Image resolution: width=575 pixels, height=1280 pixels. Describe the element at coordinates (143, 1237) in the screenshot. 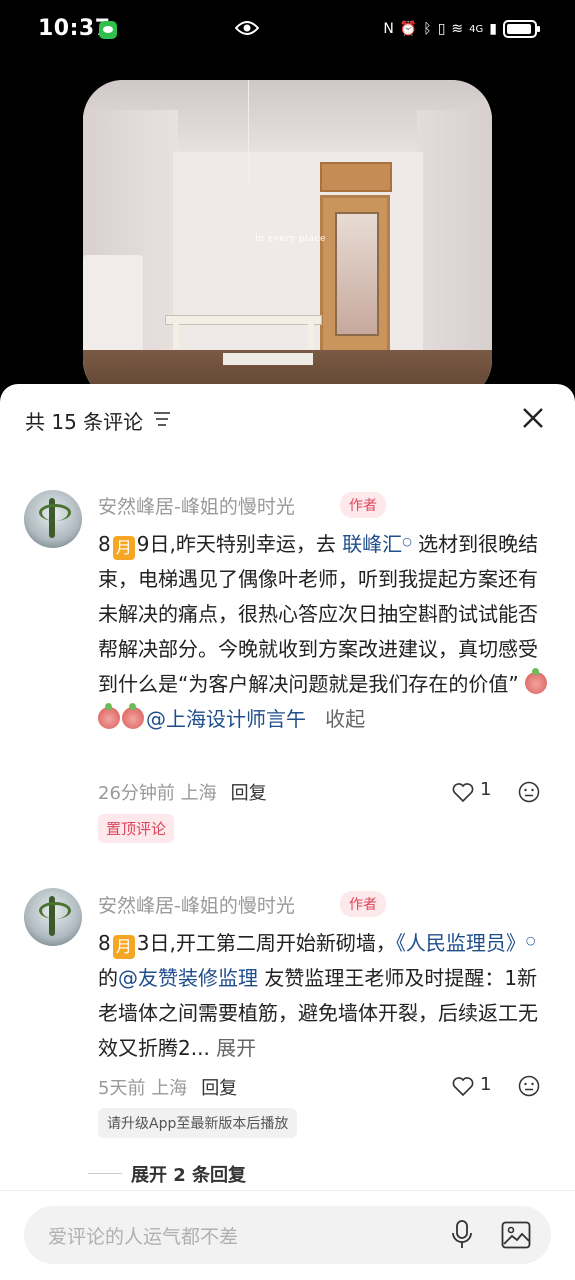

I see `comment-input-placeholder: 爱评论的人运气都不差` at that location.